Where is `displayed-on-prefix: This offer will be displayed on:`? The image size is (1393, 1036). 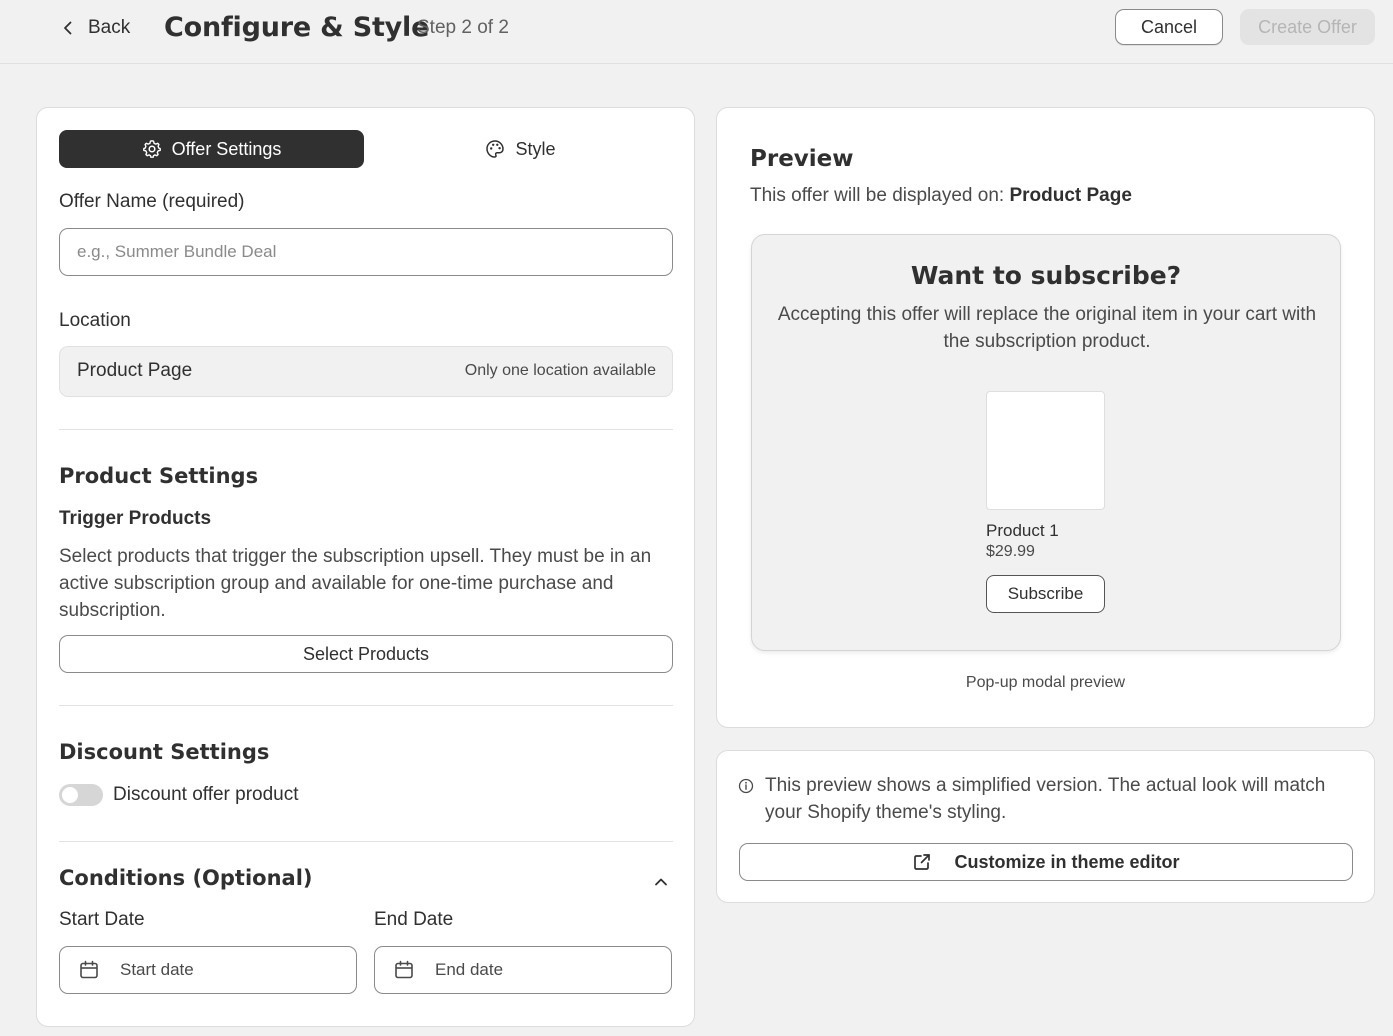
displayed-on-prefix: This offer will be displayed on: is located at coordinates (880, 195).